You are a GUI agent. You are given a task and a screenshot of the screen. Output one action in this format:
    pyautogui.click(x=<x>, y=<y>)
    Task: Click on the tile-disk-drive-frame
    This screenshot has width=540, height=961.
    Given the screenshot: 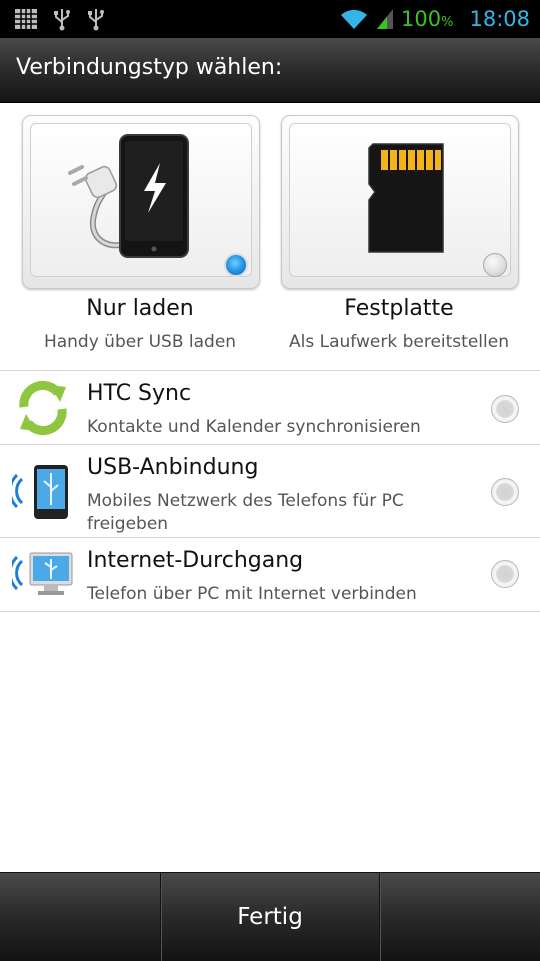 What is the action you would take?
    pyautogui.click(x=400, y=200)
    